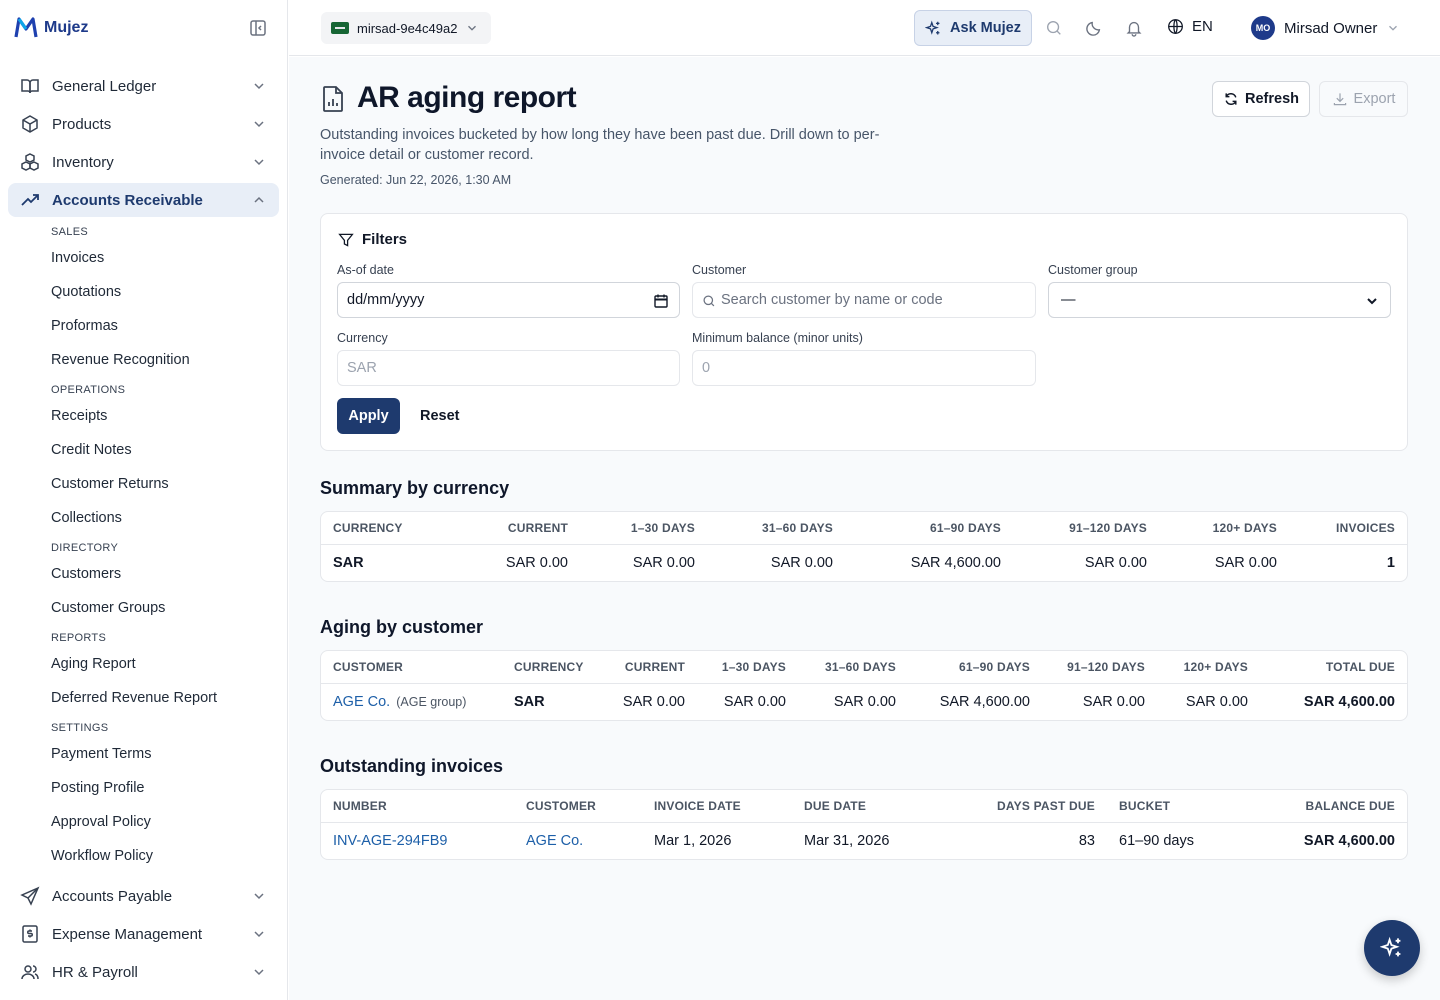 Image resolution: width=1440 pixels, height=1000 pixels. What do you see at coordinates (91, 450) in the screenshot?
I see `sidebar-item-credit-notes: Credit Notes` at bounding box center [91, 450].